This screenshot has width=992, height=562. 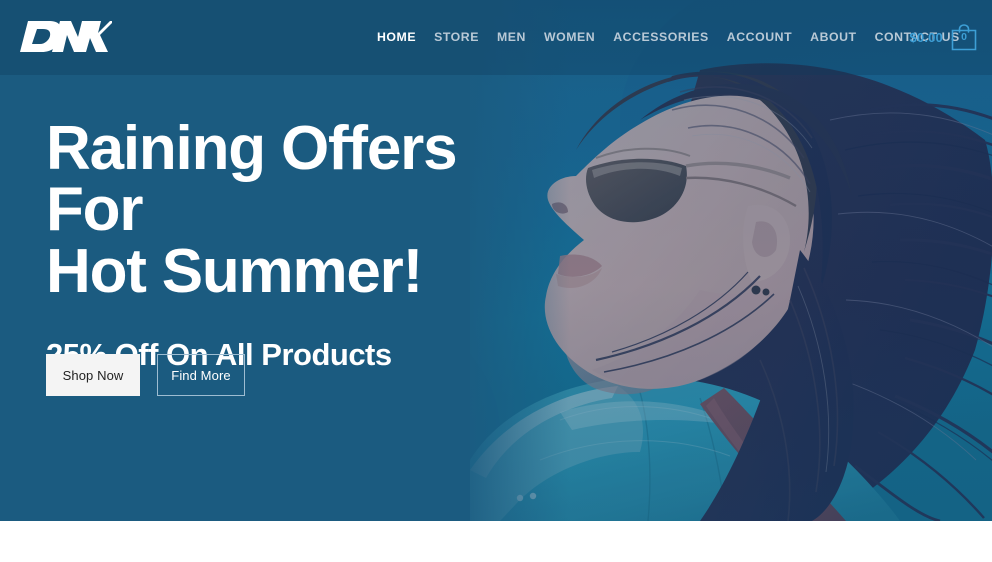 I want to click on logo-link: DNK, so click(x=64, y=36).